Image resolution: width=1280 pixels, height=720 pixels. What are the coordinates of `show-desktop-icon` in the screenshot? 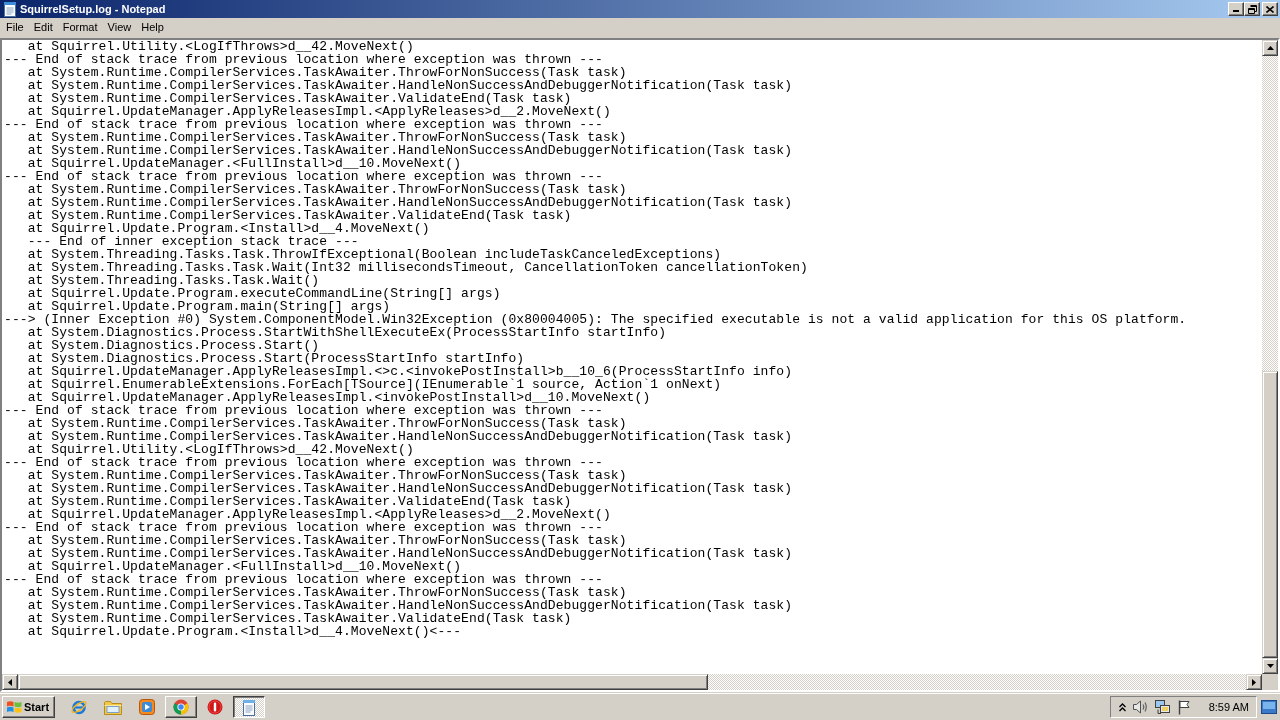 It's located at (1269, 707).